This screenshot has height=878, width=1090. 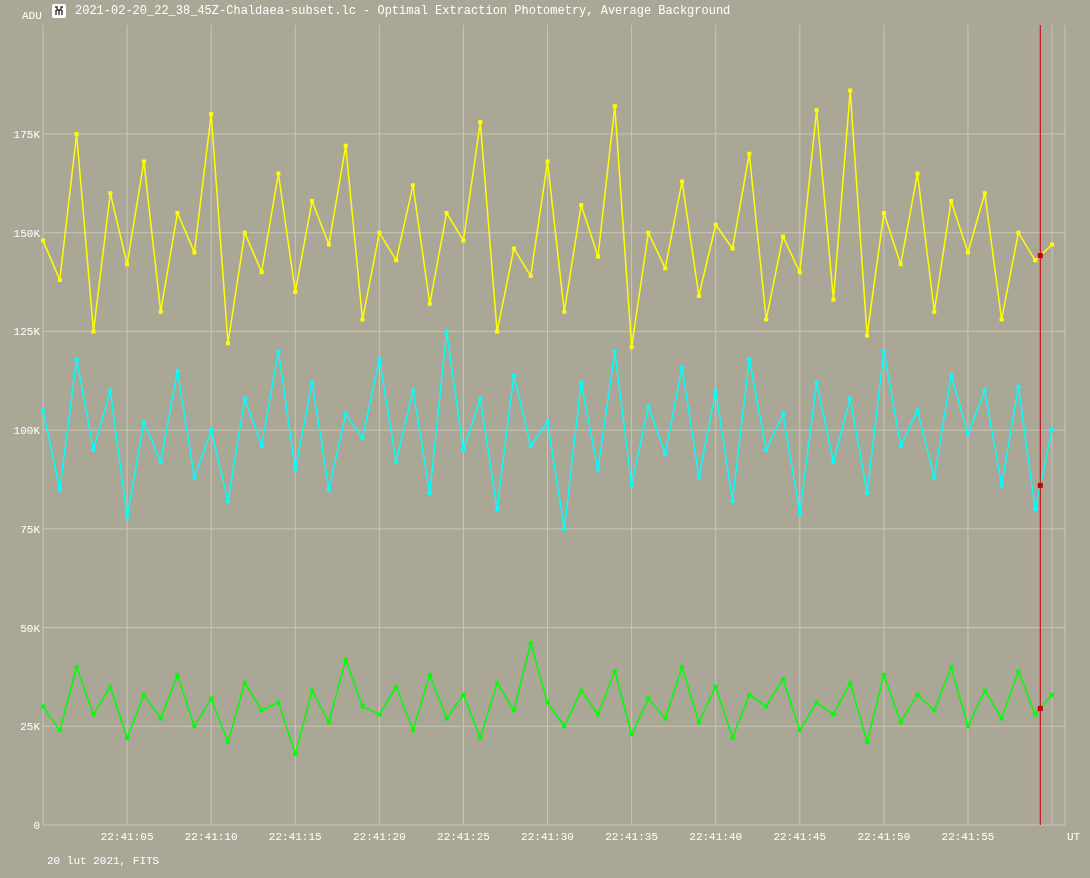 What do you see at coordinates (26, 431) in the screenshot?
I see `y-tick-label: 100K` at bounding box center [26, 431].